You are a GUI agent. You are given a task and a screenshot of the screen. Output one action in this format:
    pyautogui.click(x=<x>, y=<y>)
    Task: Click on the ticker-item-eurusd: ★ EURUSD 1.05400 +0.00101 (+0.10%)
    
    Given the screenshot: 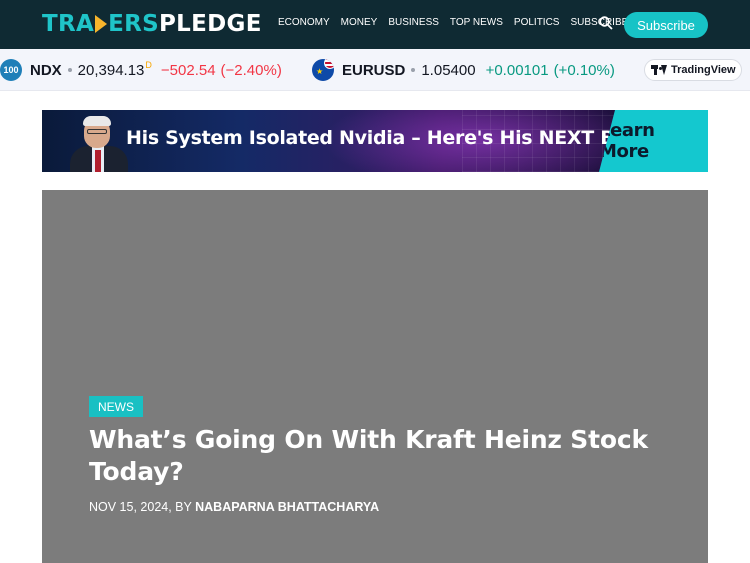 What is the action you would take?
    pyautogui.click(x=463, y=69)
    